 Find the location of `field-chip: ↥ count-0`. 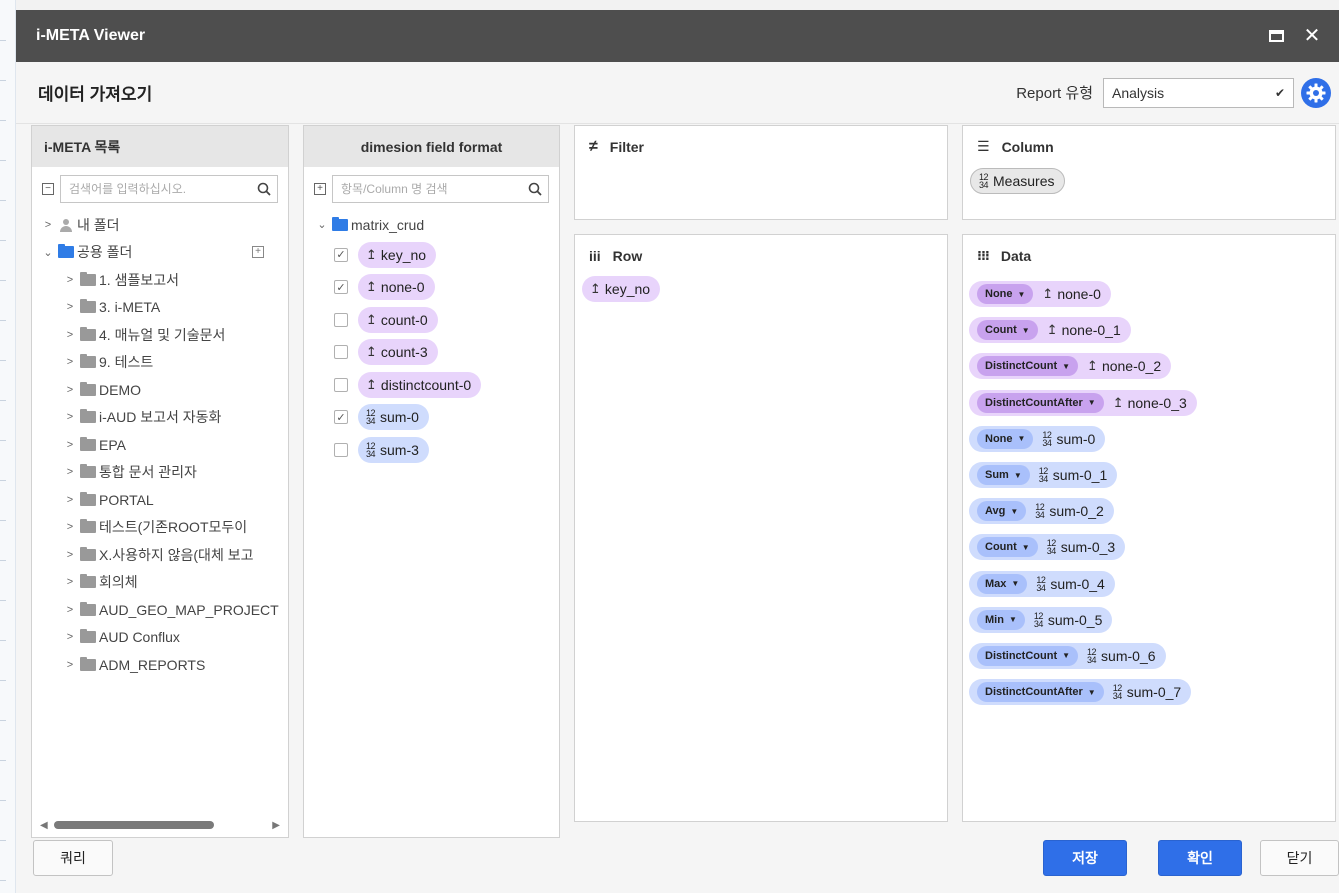

field-chip: ↥ count-0 is located at coordinates (398, 319).